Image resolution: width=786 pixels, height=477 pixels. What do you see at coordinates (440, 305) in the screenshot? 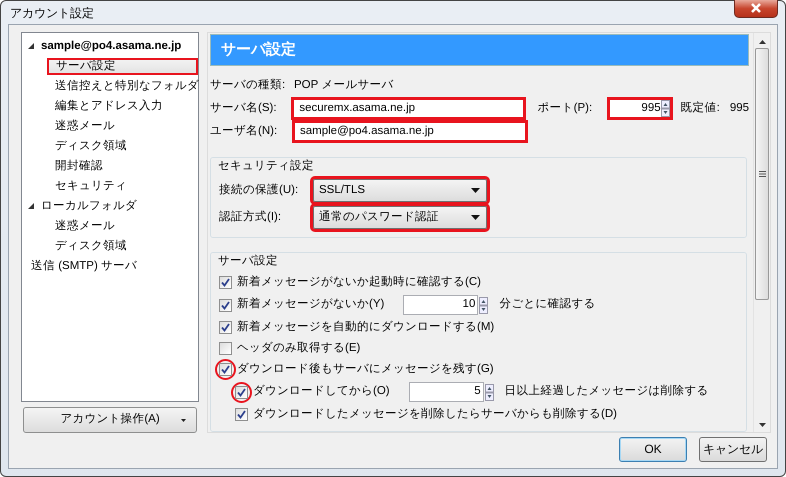
I see `number-field: 10` at bounding box center [440, 305].